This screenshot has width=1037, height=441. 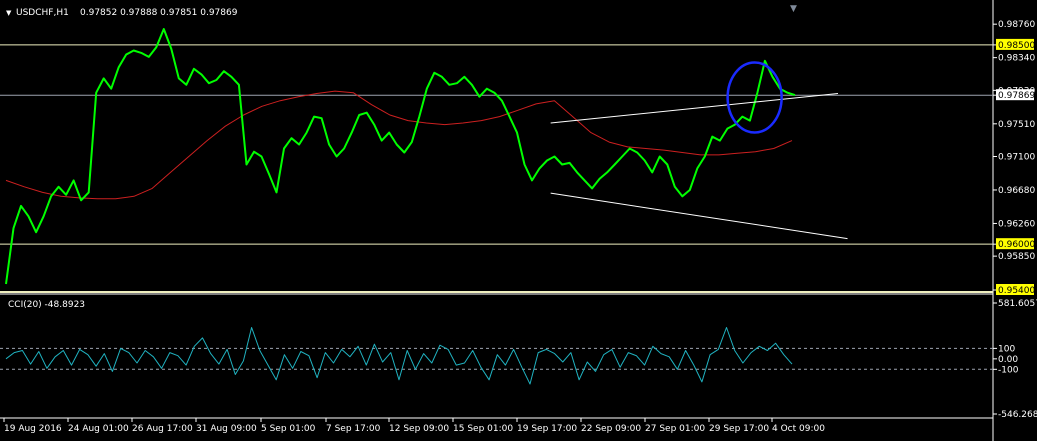 I want to click on cci-tick-label: 0.00, so click(x=1008, y=360).